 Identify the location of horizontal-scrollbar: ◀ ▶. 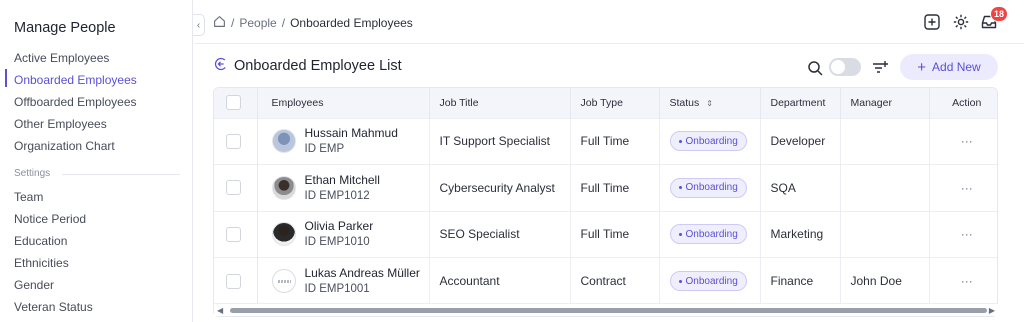
(606, 309).